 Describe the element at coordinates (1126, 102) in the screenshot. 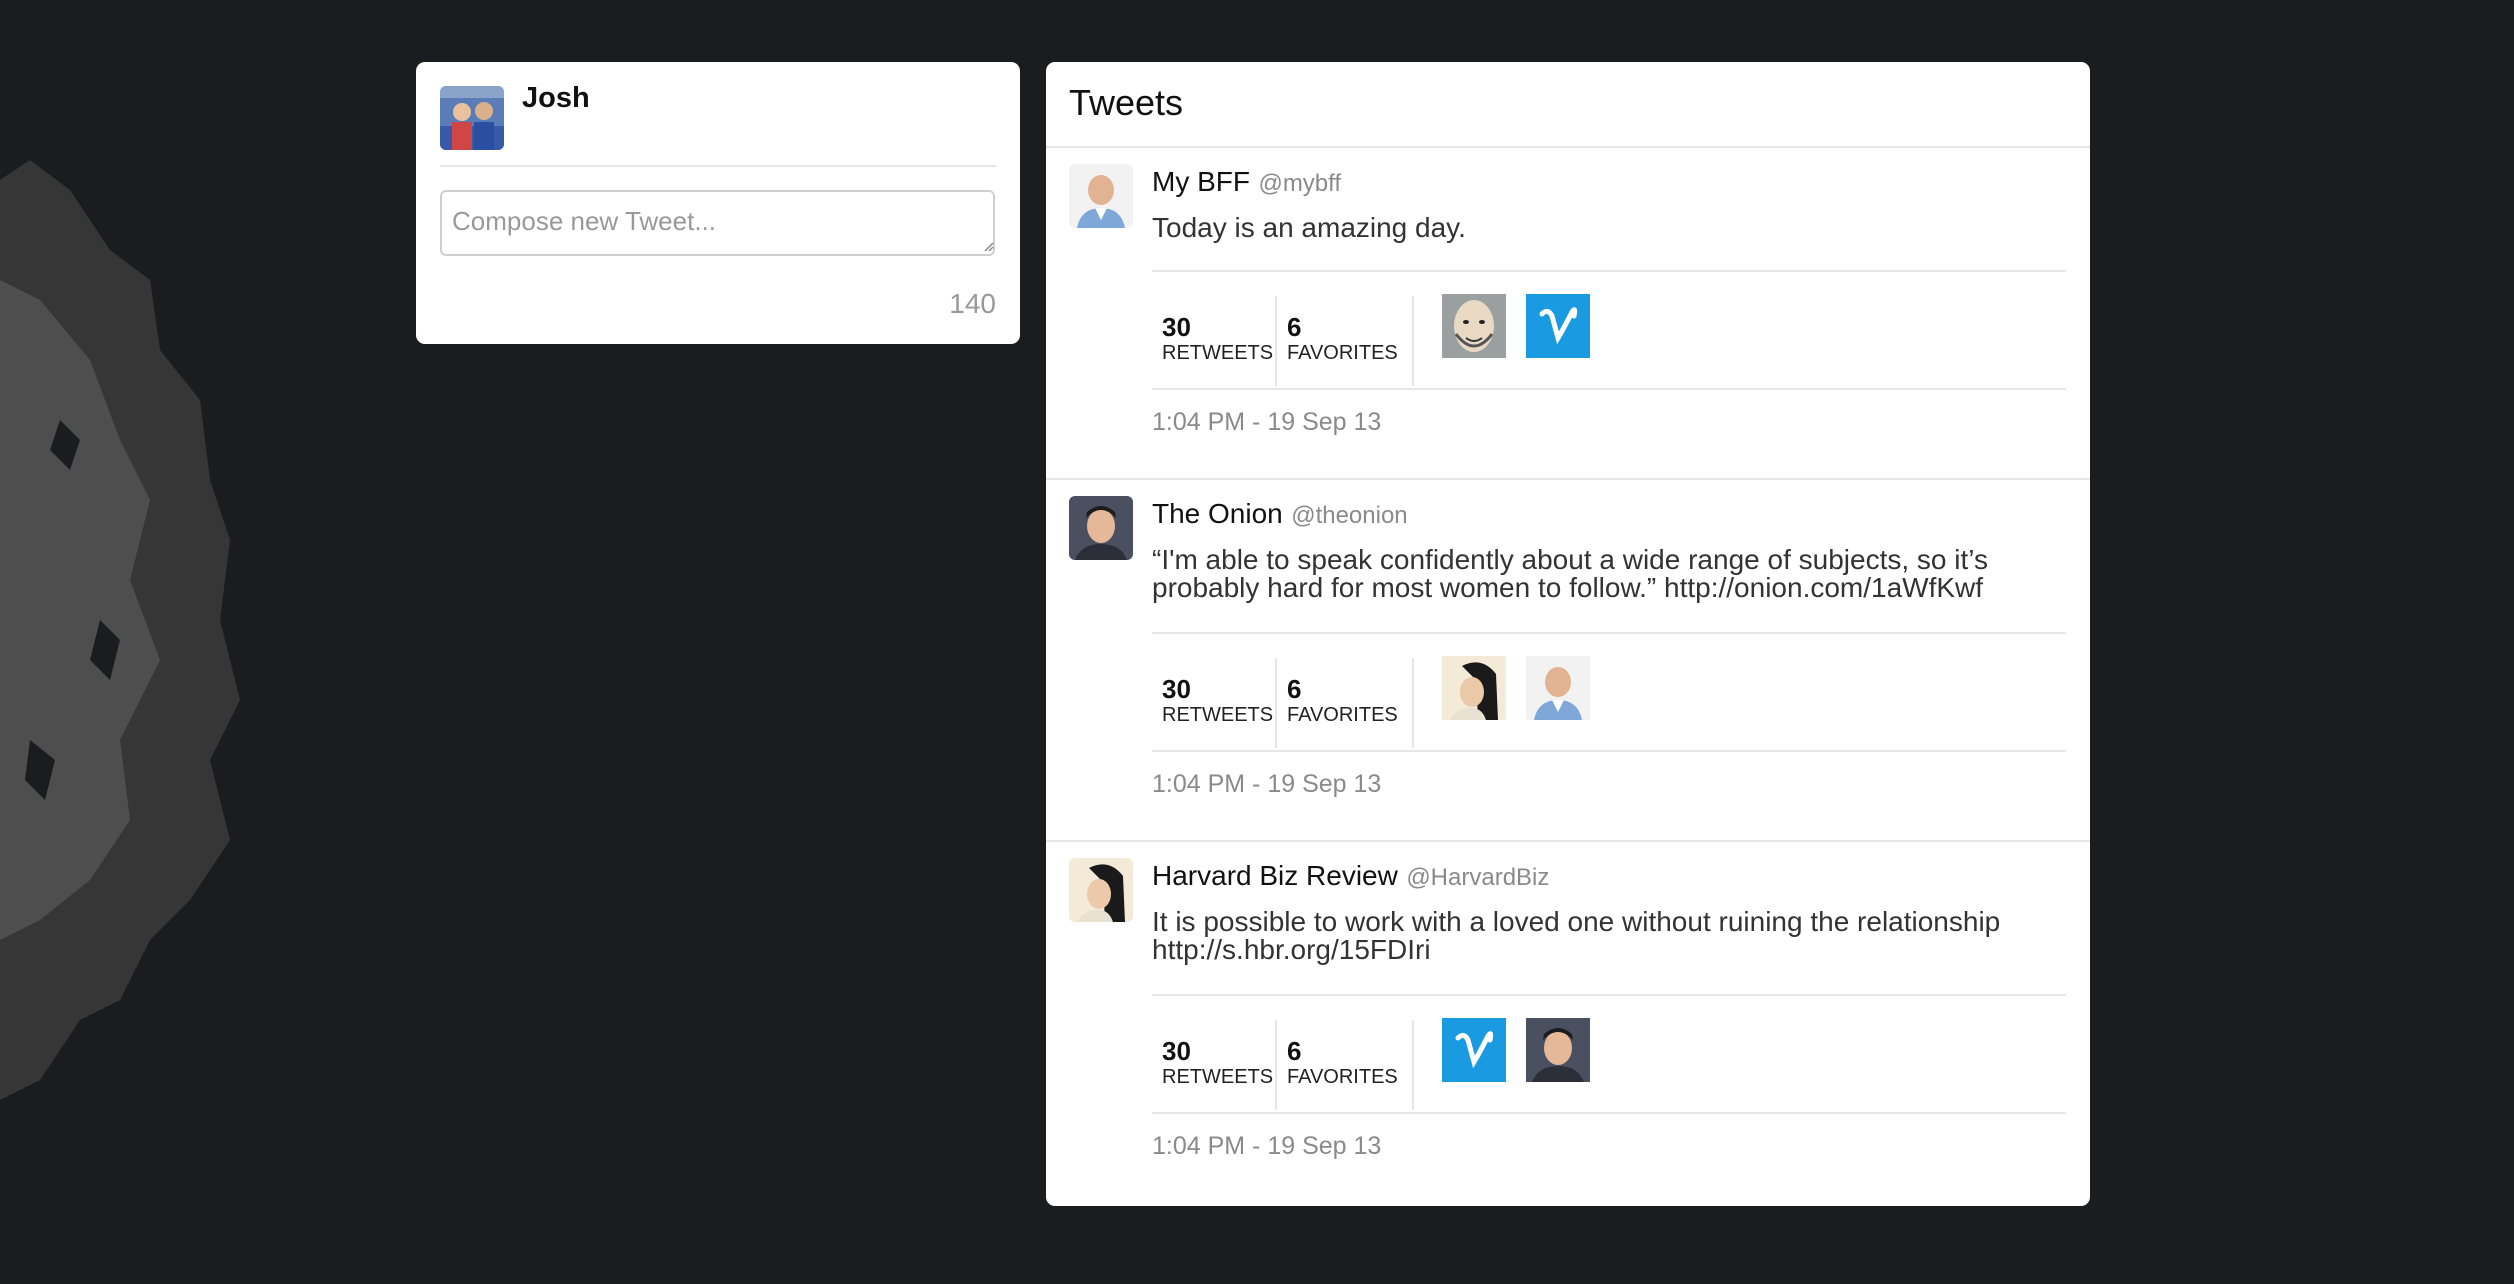

I see `tweets-title: Tweets` at that location.